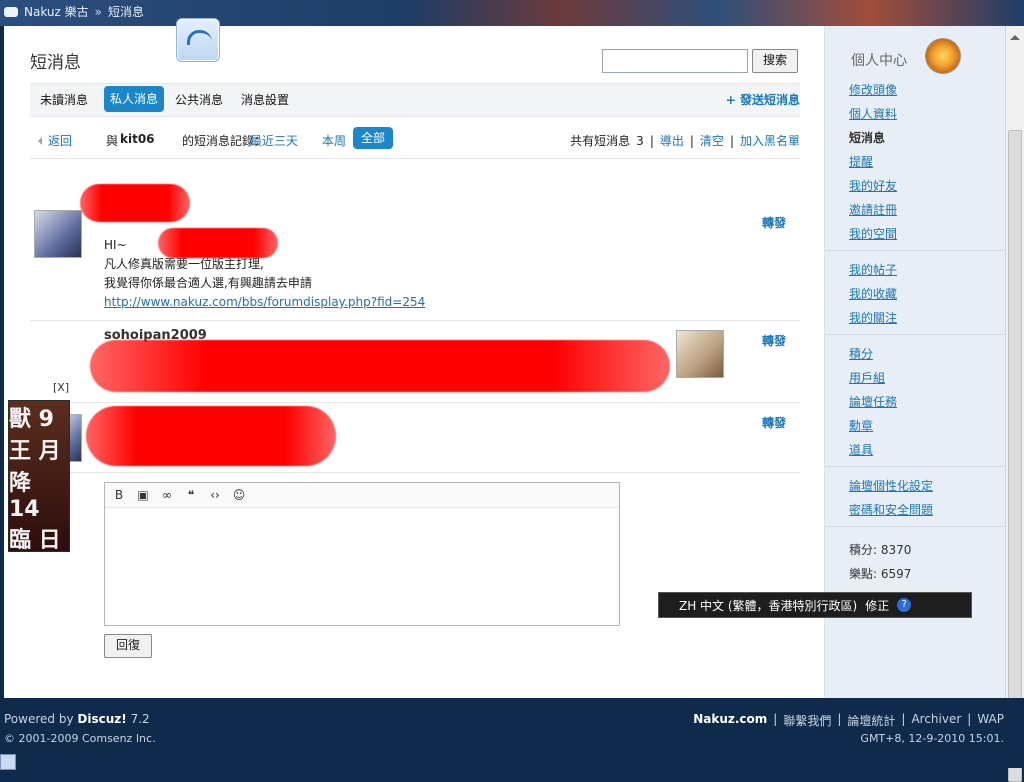  I want to click on tab-settings: 消息設置, so click(265, 99).